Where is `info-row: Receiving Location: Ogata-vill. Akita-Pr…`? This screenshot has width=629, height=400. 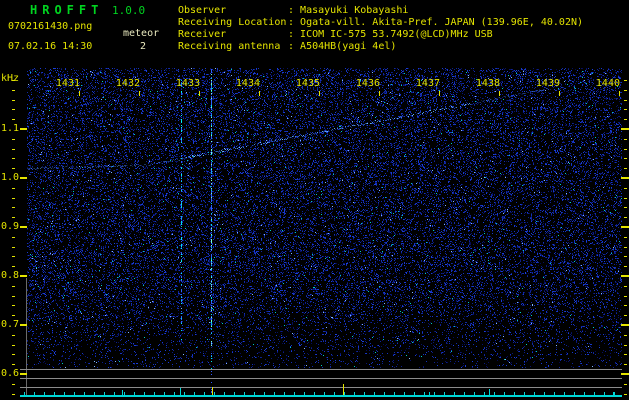 info-row: Receiving Location: Ogata-vill. Akita-Pr… is located at coordinates (381, 22).